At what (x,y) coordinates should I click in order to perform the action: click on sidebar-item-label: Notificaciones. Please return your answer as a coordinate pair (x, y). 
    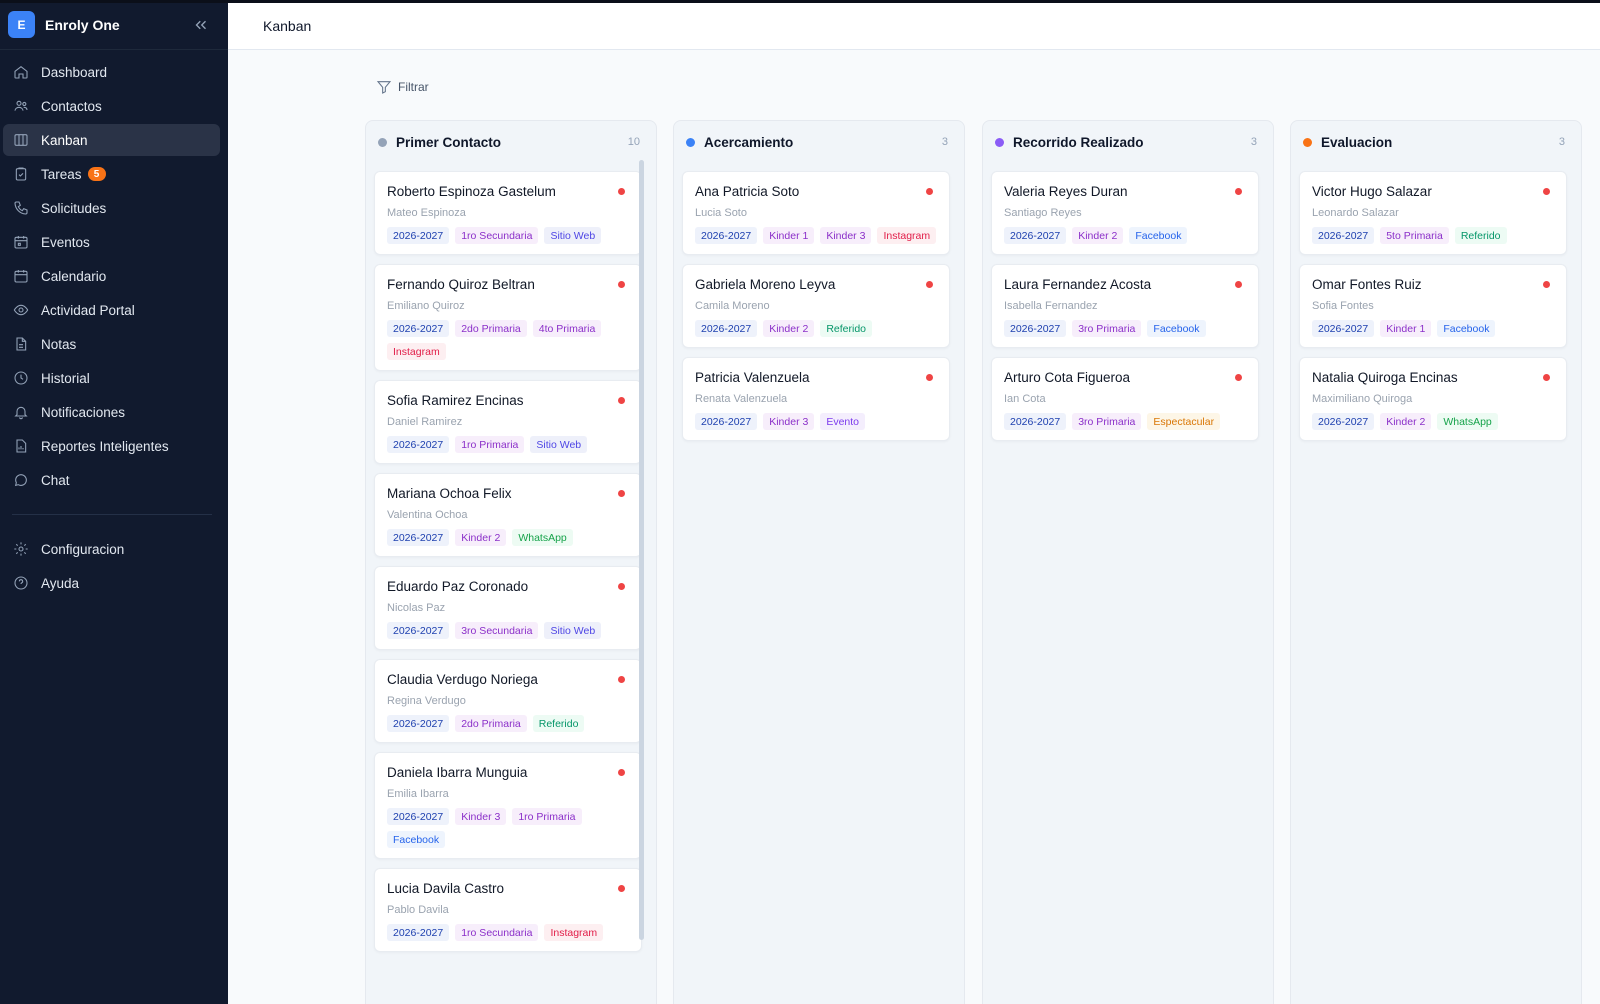
    Looking at the image, I should click on (83, 412).